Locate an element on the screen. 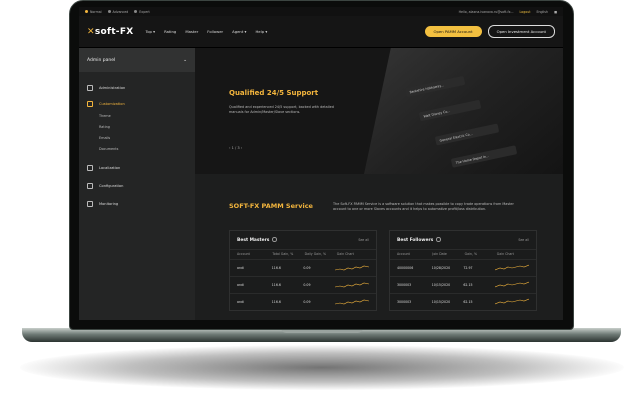  sidebar-item-localization: Localization is located at coordinates (137, 168).